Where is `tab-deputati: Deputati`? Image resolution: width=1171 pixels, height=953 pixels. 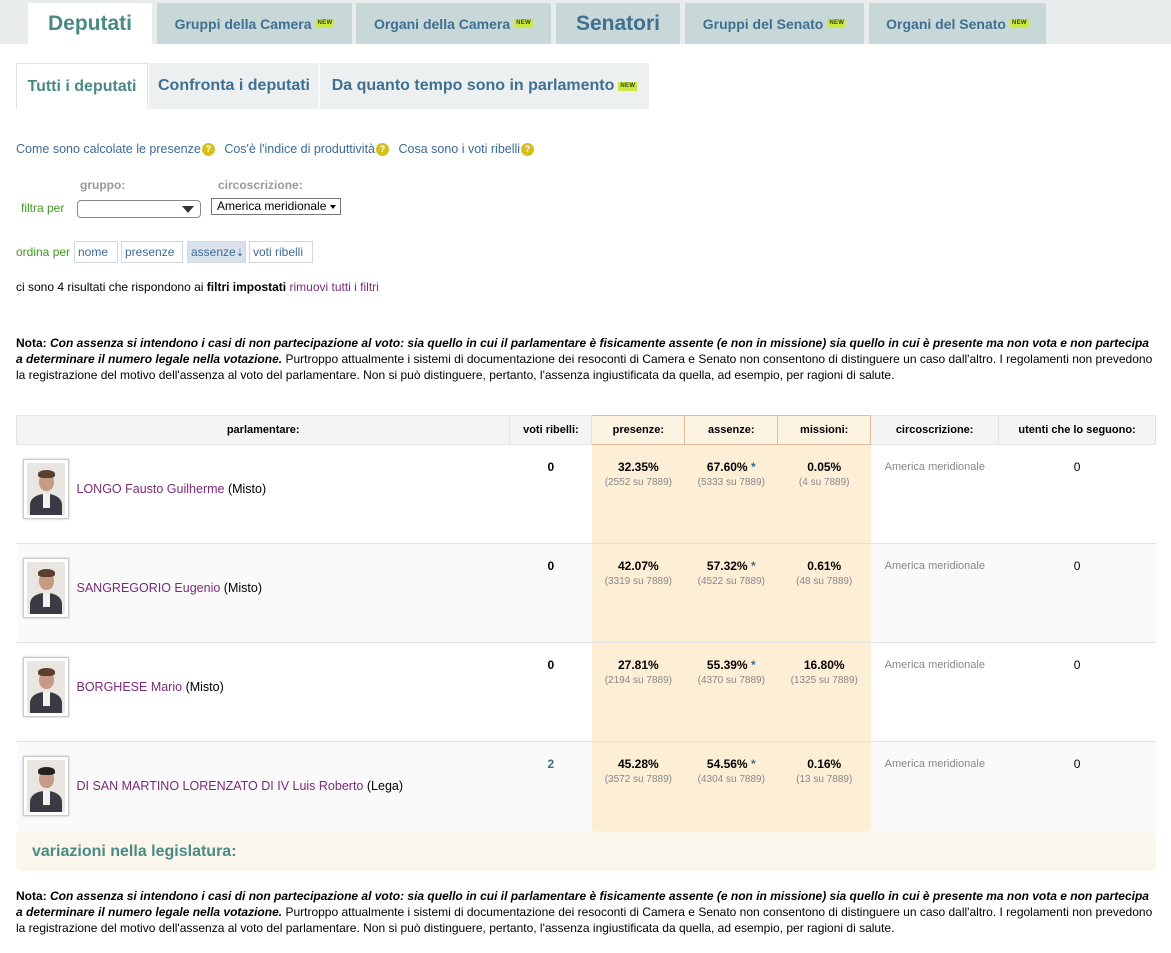
tab-deputati: Deputati is located at coordinates (90, 23).